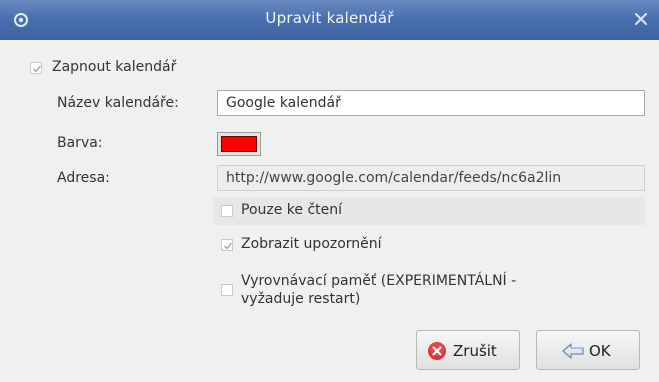  Describe the element at coordinates (437, 353) in the screenshot. I see `cancel-icon` at that location.